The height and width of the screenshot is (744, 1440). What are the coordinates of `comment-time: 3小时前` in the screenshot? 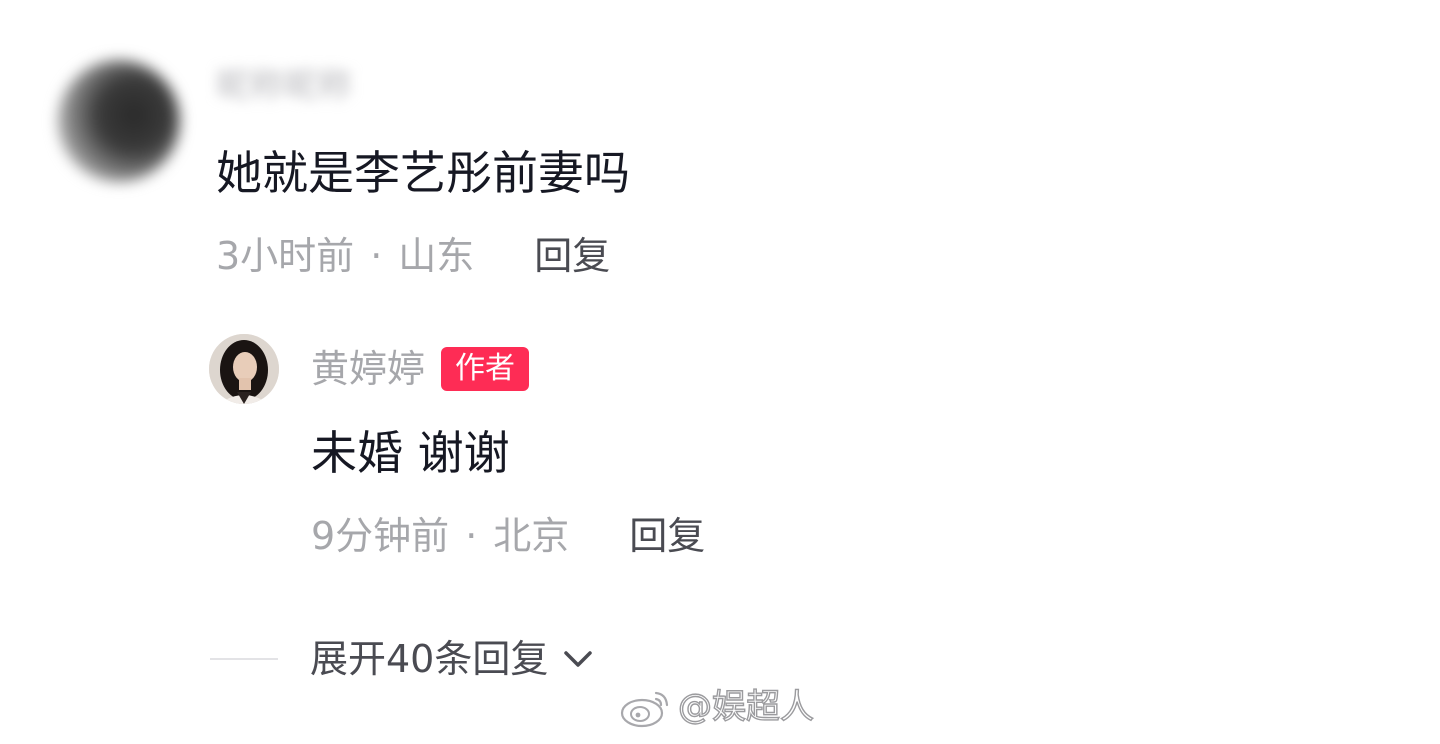 It's located at (285, 256).